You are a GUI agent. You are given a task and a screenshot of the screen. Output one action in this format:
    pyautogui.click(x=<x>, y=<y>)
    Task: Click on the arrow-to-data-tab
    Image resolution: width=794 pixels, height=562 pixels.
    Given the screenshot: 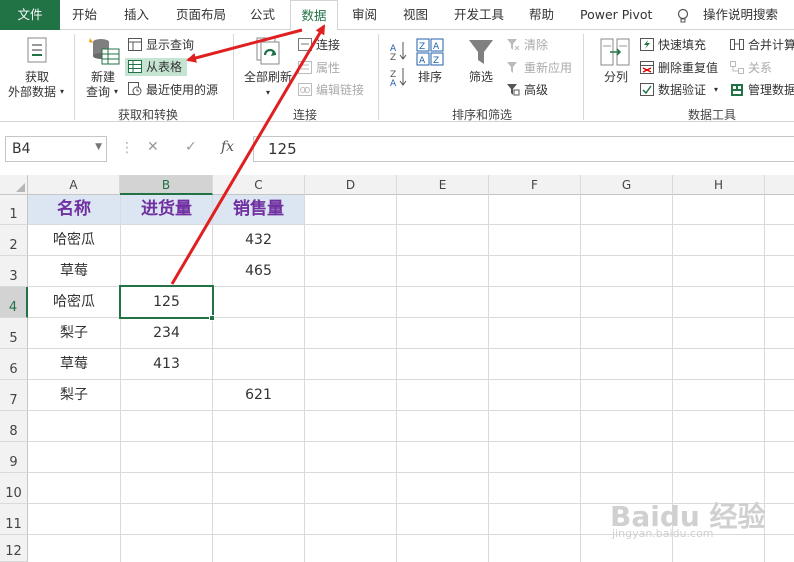 What is the action you would take?
    pyautogui.click(x=248, y=154)
    